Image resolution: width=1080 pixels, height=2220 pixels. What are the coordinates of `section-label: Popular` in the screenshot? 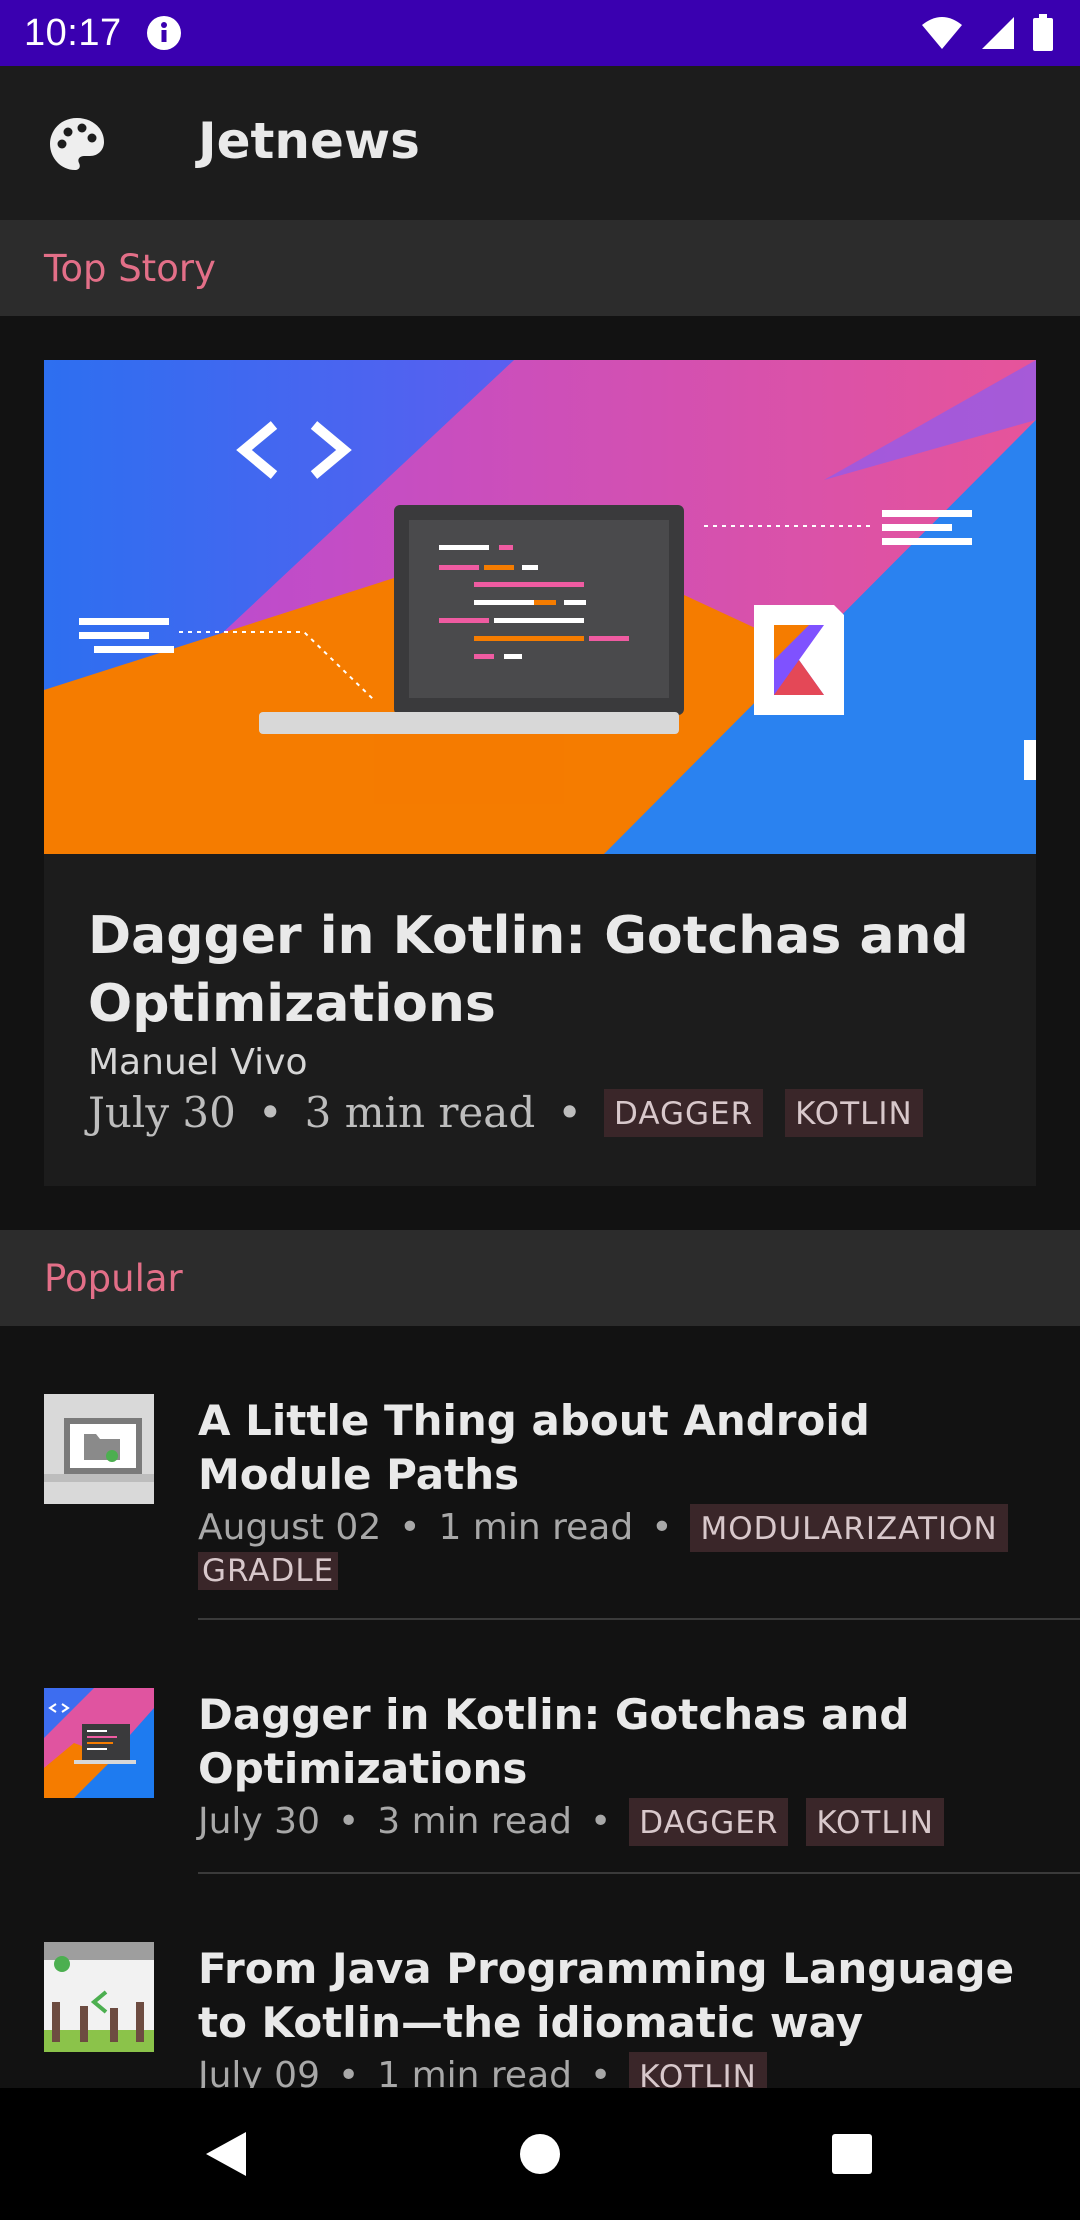 It's located at (113, 1278).